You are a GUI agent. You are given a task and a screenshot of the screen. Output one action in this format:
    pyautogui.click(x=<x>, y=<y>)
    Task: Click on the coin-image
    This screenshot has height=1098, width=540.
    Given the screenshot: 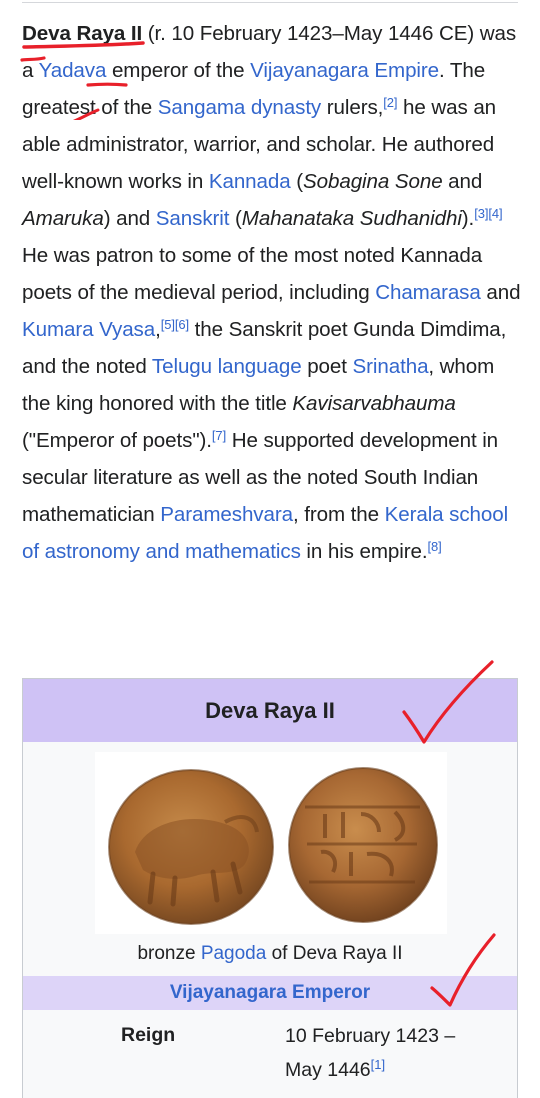 What is the action you would take?
    pyautogui.click(x=271, y=843)
    